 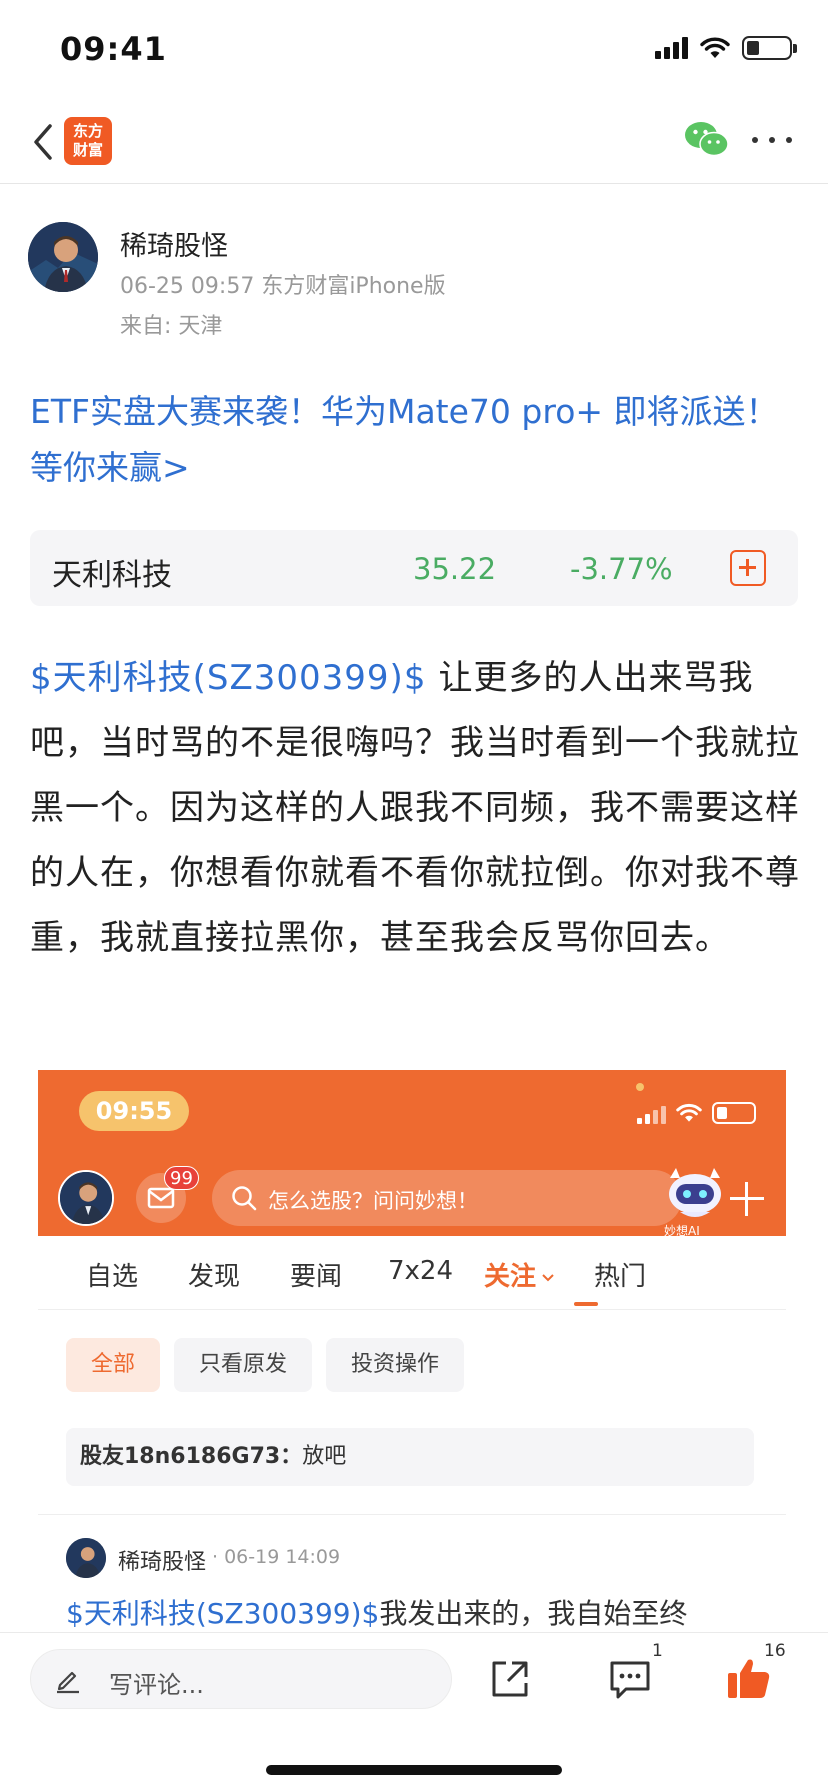 What do you see at coordinates (412, 1154) in the screenshot?
I see `image-app-header: 09:55 99 怎么选股？问问妙想！ 妙想AI` at bounding box center [412, 1154].